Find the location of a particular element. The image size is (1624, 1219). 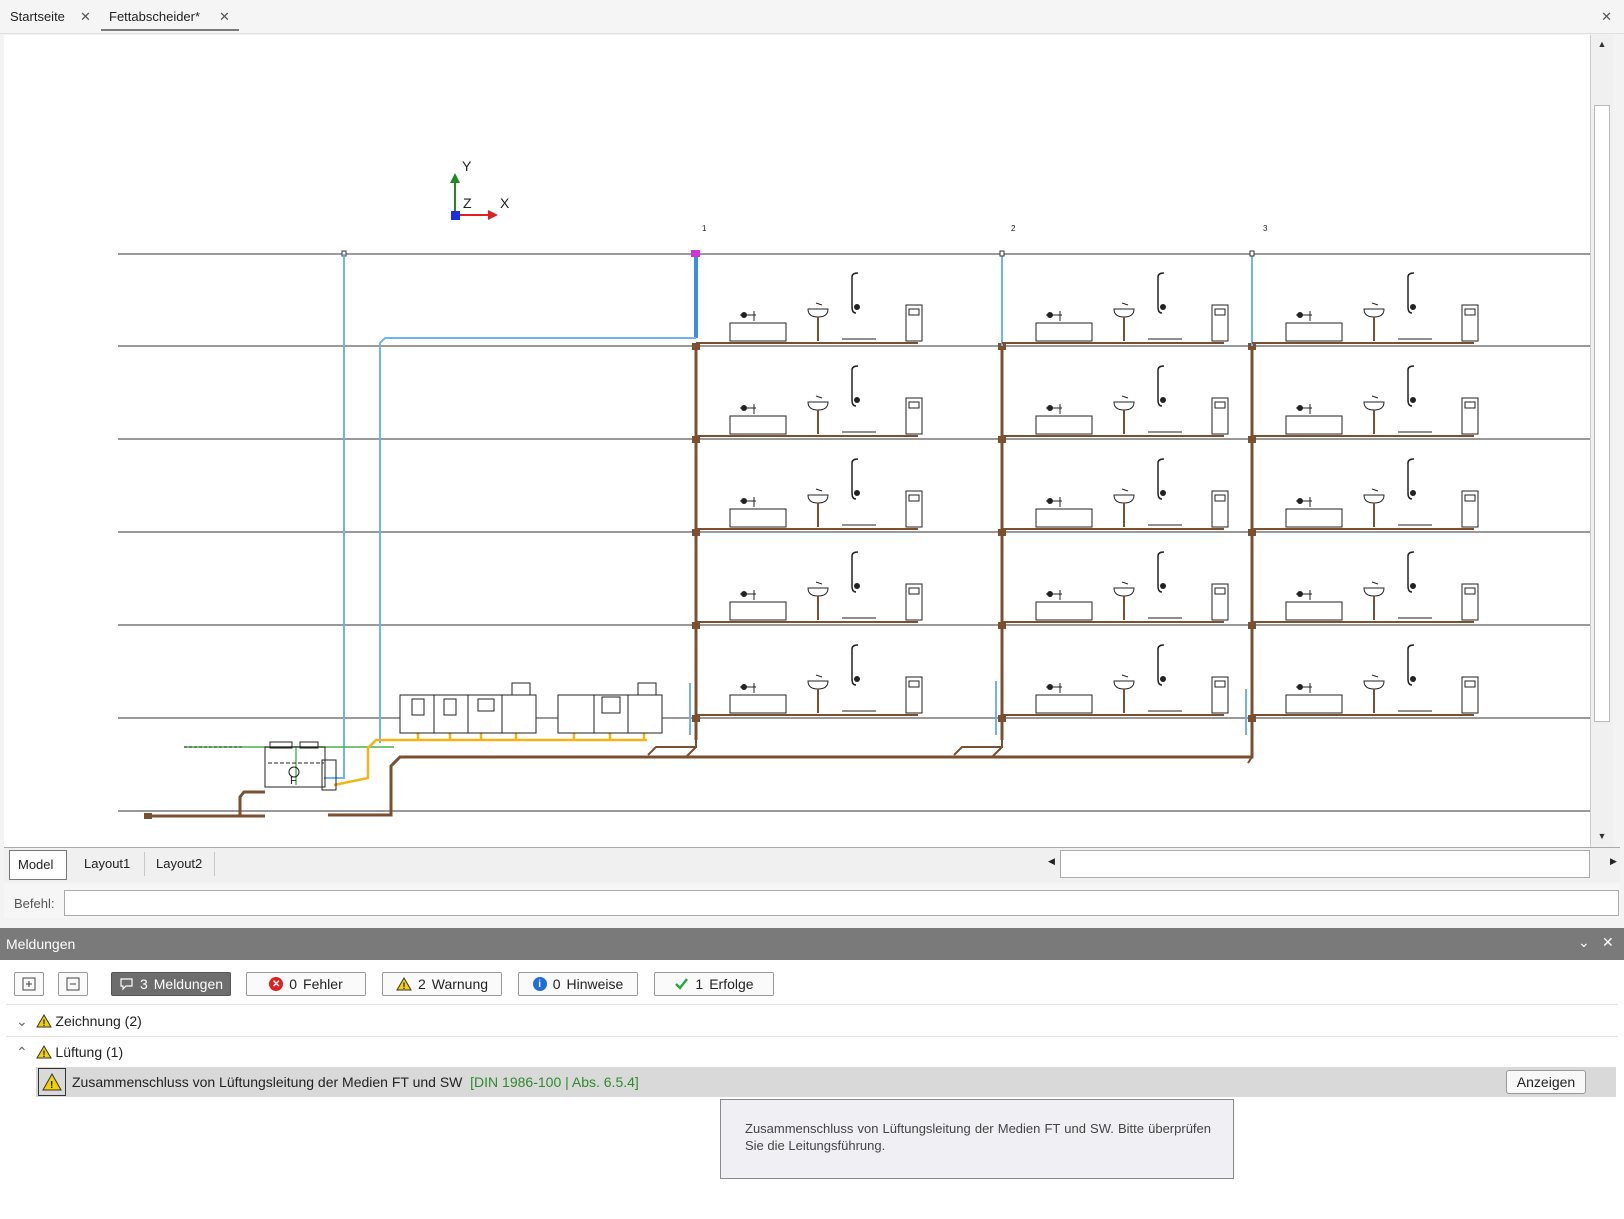

expand-all-button is located at coordinates (29, 984).